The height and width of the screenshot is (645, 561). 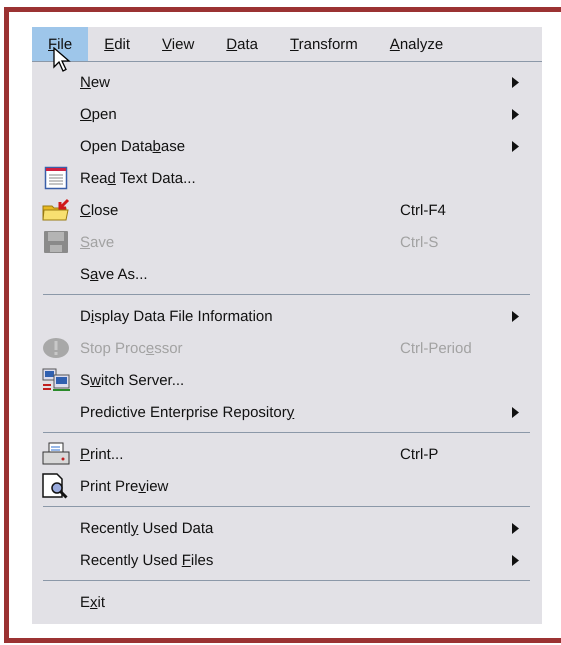 What do you see at coordinates (242, 44) in the screenshot?
I see `menu-bar-item: Data` at bounding box center [242, 44].